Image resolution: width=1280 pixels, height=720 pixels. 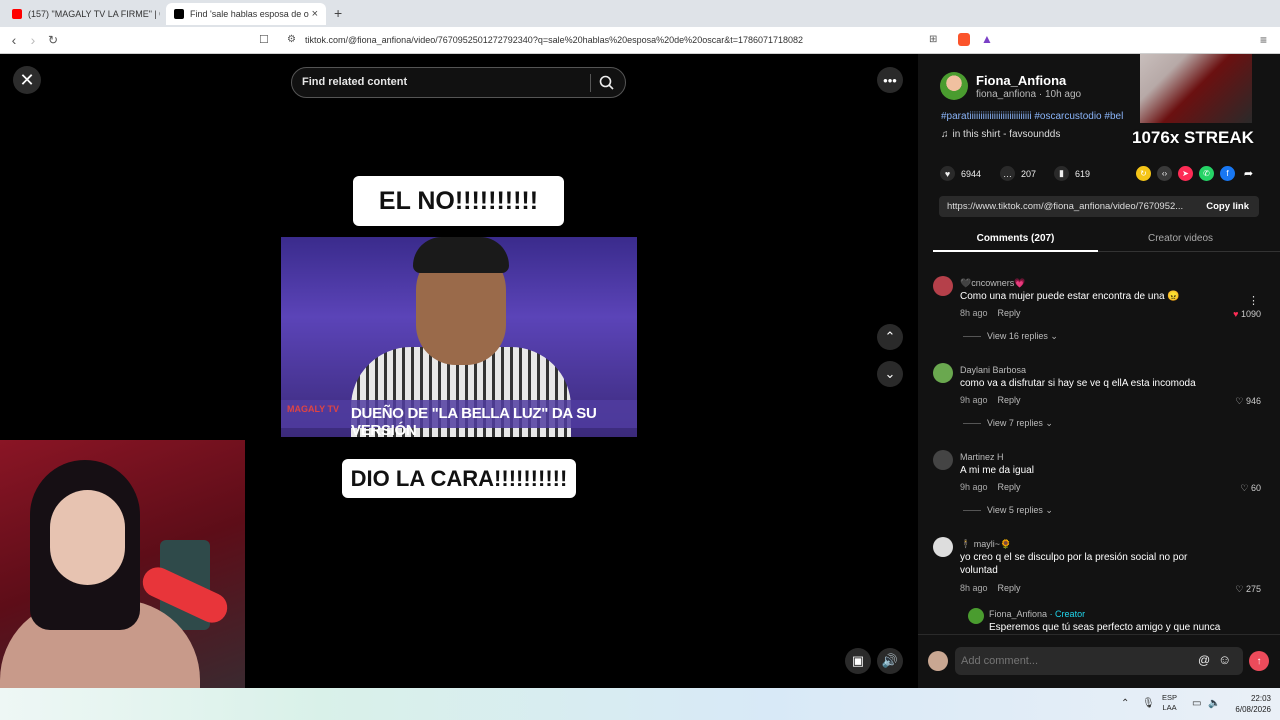 I want to click on view-replies-button: View 7 replies ⌄, so click(x=1008, y=423).